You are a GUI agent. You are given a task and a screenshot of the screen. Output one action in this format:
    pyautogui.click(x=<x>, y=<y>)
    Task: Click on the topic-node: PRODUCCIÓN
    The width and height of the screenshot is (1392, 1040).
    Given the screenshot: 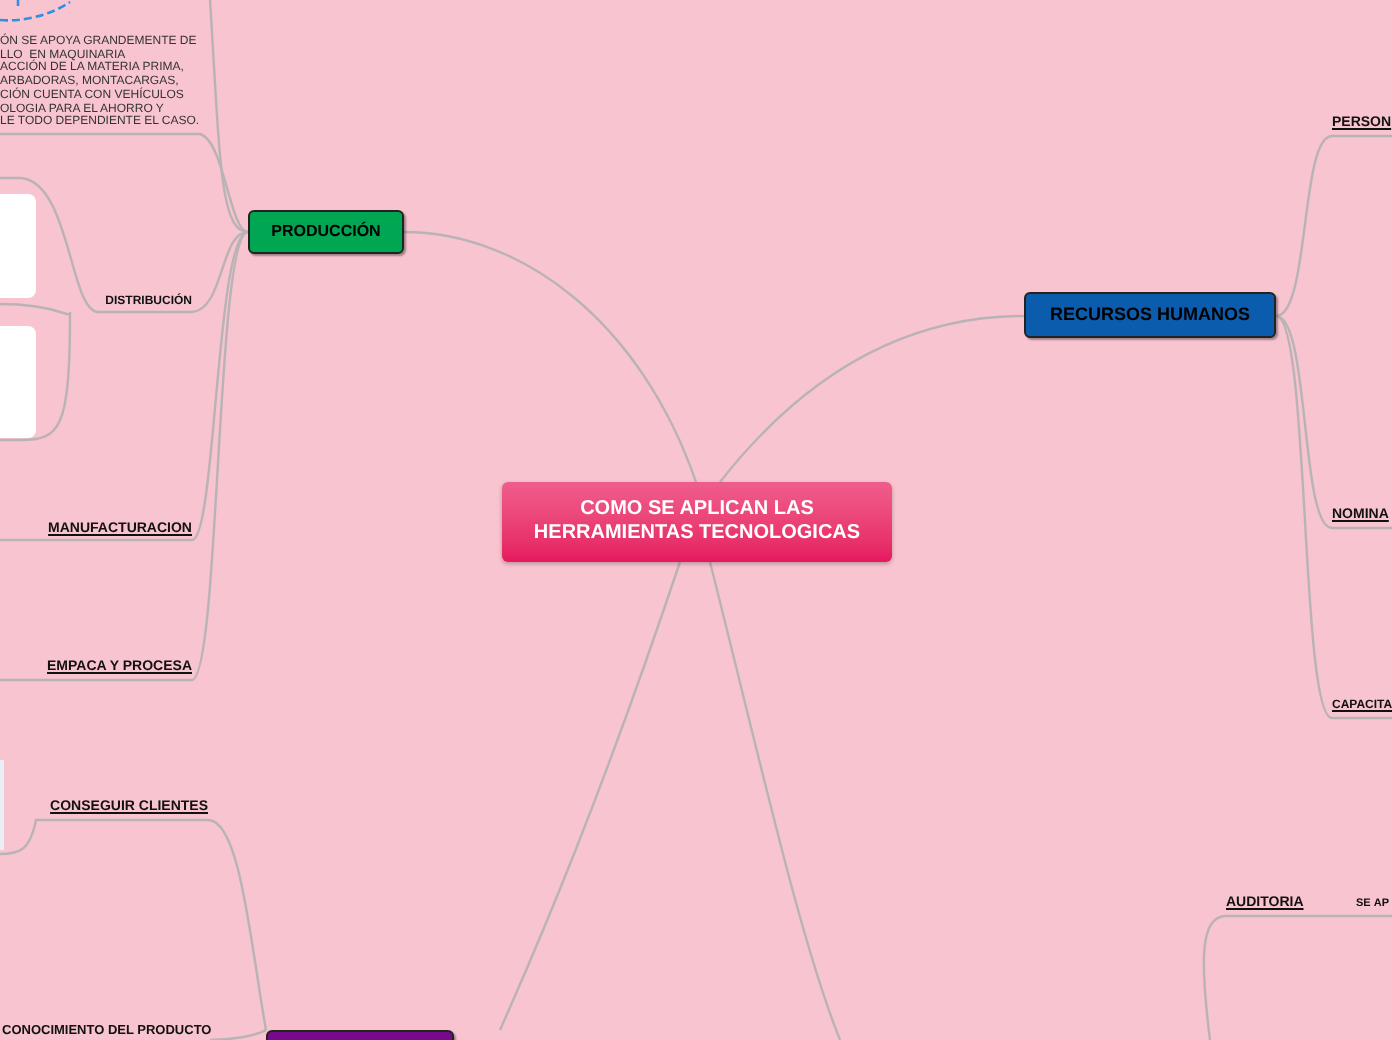 What is the action you would take?
    pyautogui.click(x=326, y=232)
    